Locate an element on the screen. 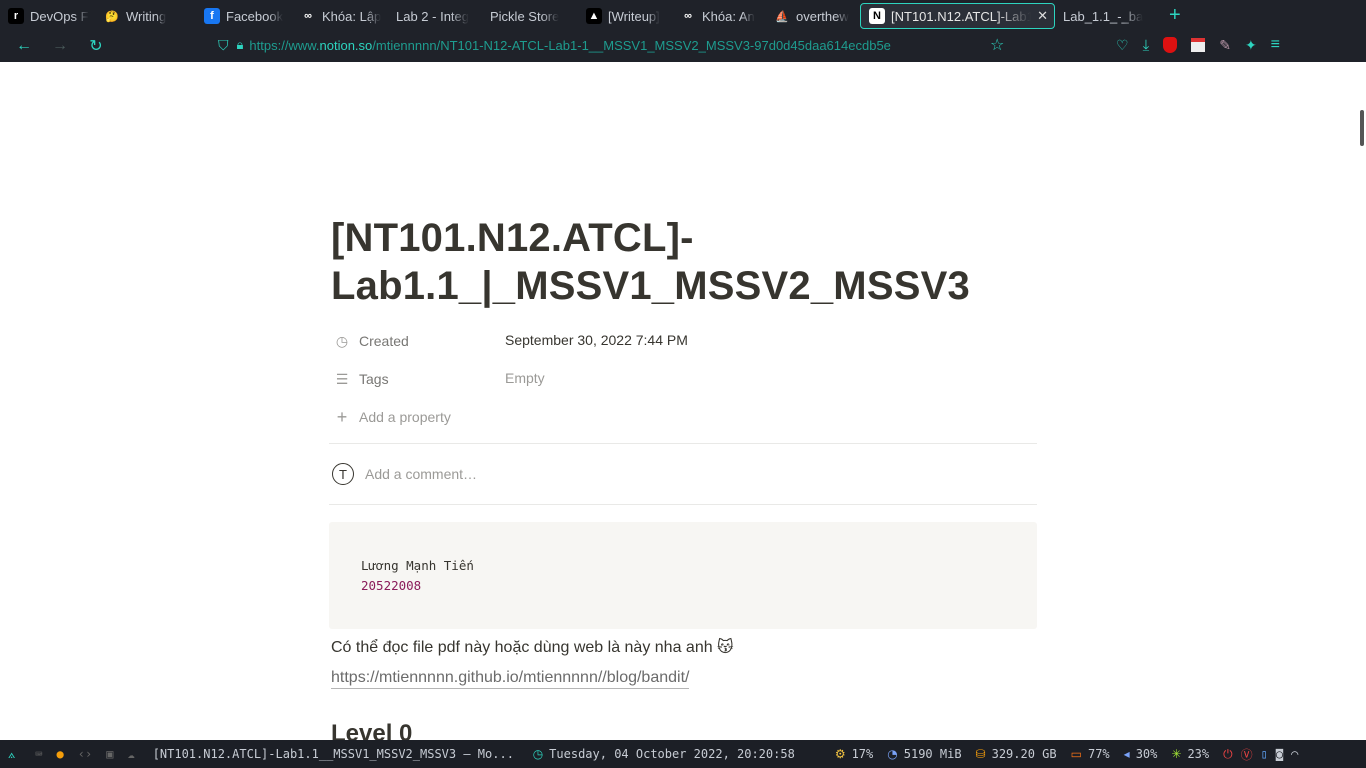  tab-label: DevOps F is located at coordinates (59, 16).